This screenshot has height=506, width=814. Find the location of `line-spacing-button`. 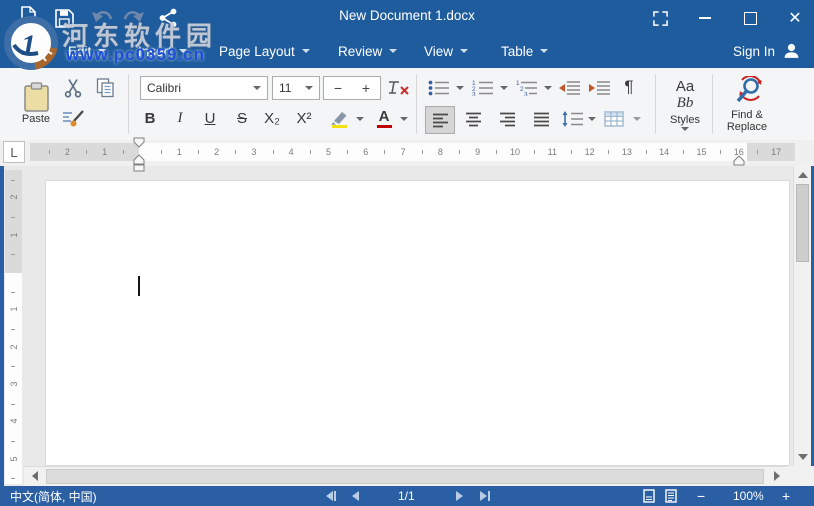

line-spacing-button is located at coordinates (572, 119).